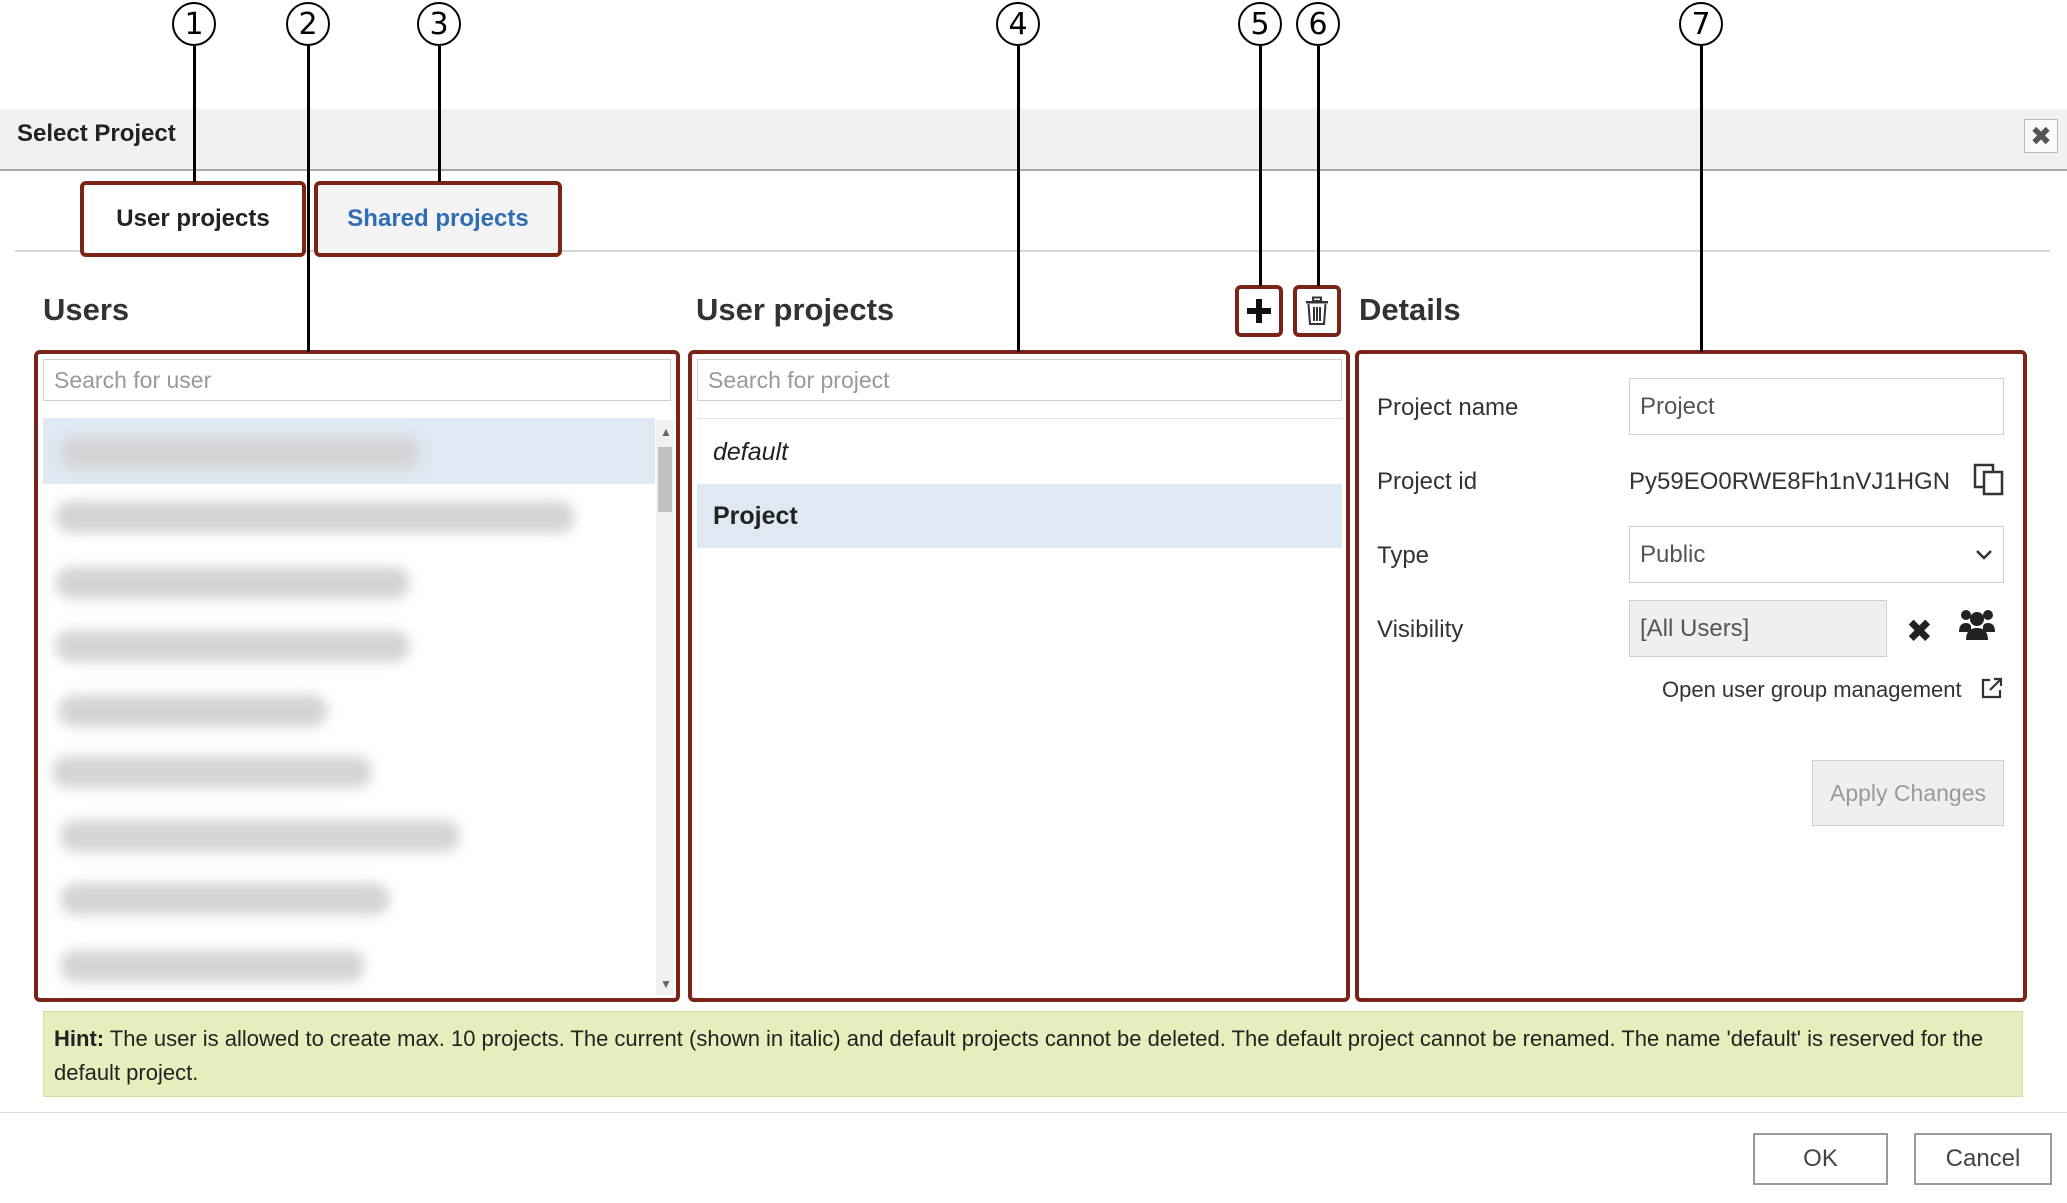  Describe the element at coordinates (1812, 690) in the screenshot. I see `group-management-link: Open user group management` at that location.